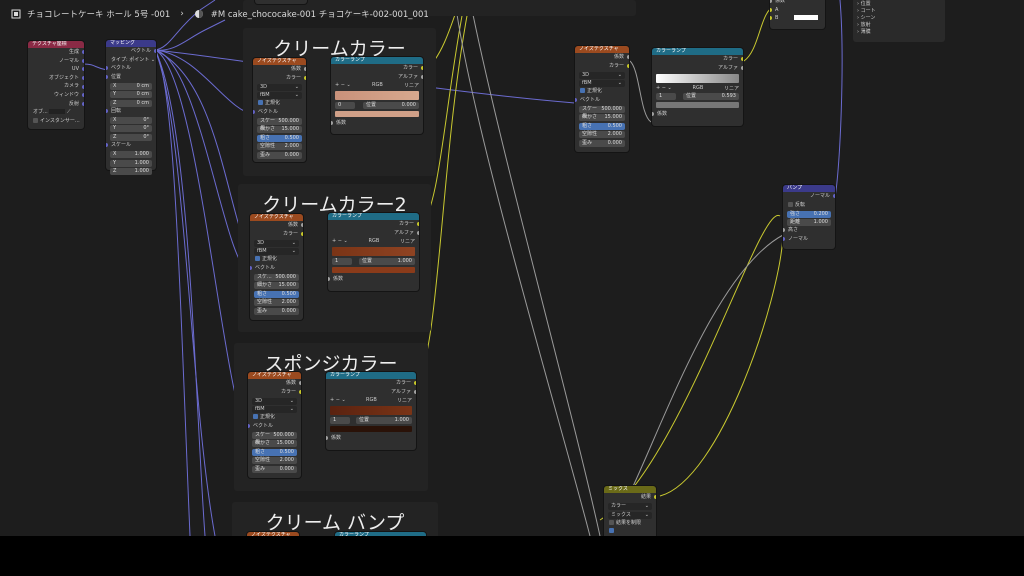 The width and height of the screenshot is (1024, 576). I want to click on output-socket: オブジェクト, so click(56, 78).